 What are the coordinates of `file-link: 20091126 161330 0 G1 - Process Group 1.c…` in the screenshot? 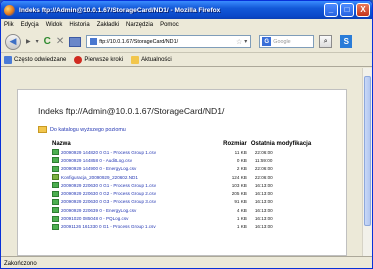 It's located at (130, 226).